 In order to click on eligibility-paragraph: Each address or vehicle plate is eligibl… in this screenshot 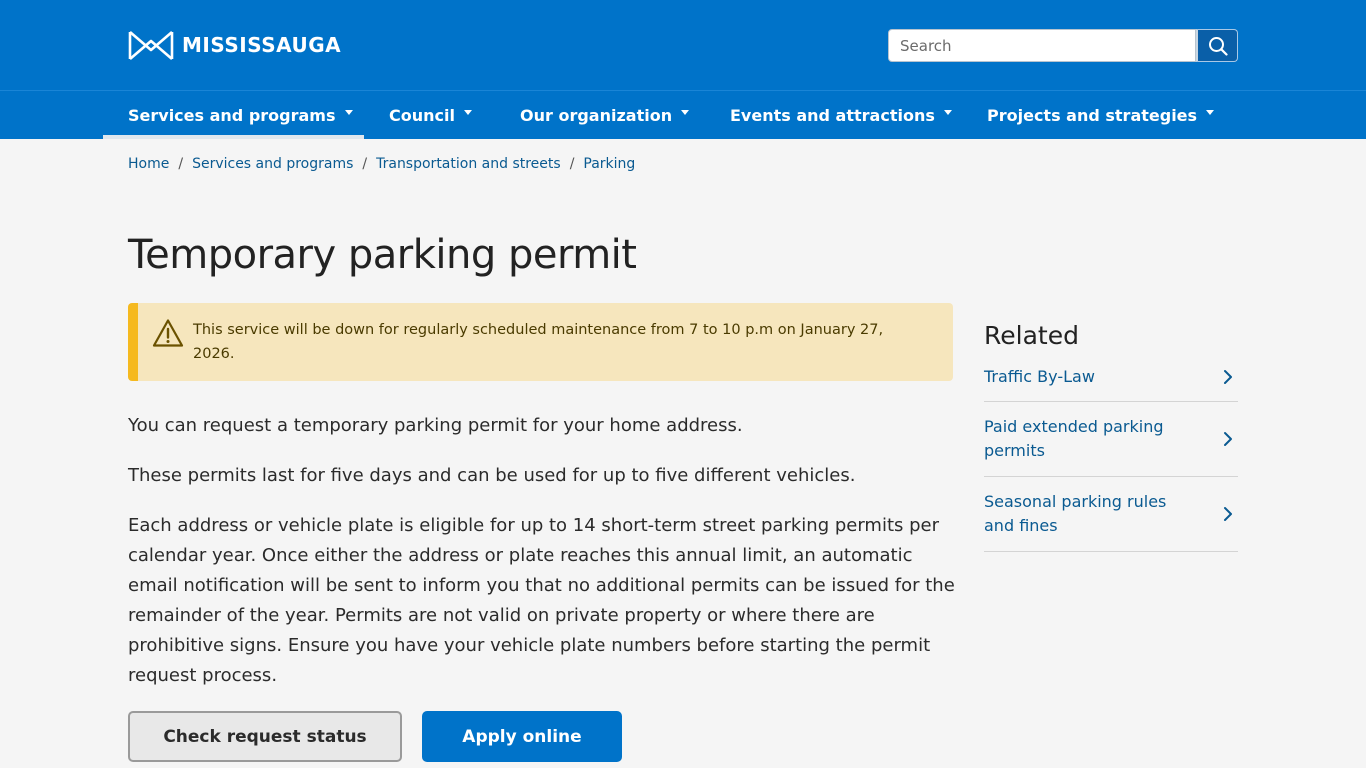, I will do `click(541, 600)`.